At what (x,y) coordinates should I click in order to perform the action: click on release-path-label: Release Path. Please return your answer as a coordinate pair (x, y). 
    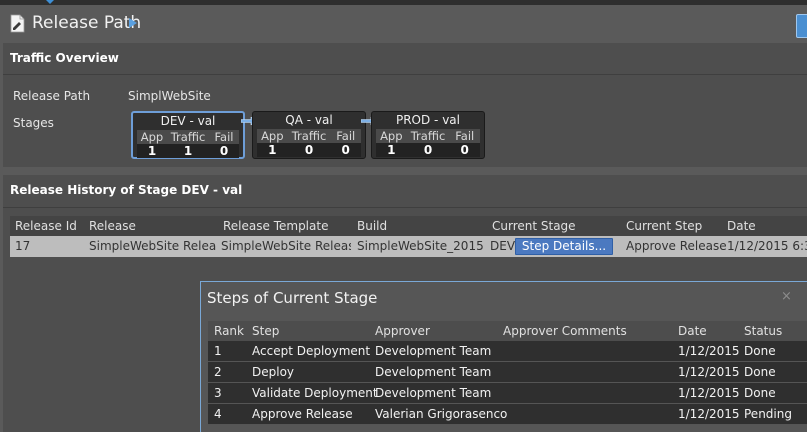
    Looking at the image, I should click on (52, 96).